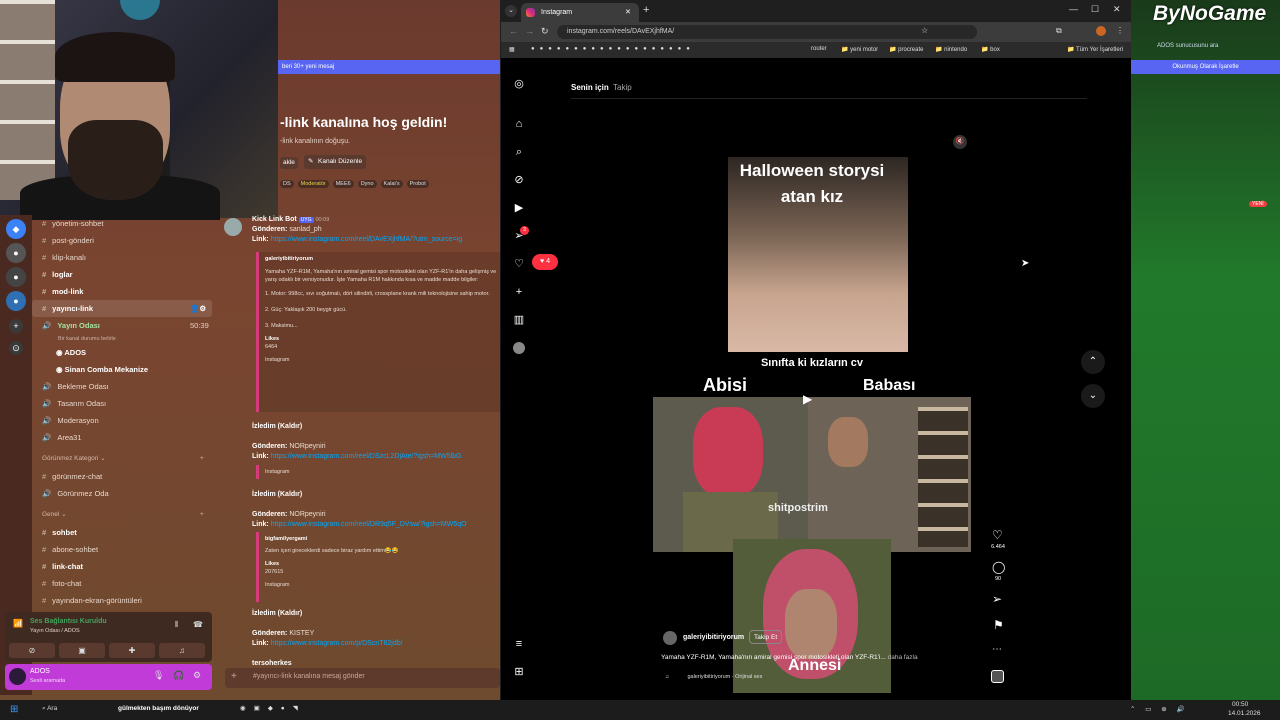  Describe the element at coordinates (519, 292) in the screenshot. I see `create-icon: +` at that location.